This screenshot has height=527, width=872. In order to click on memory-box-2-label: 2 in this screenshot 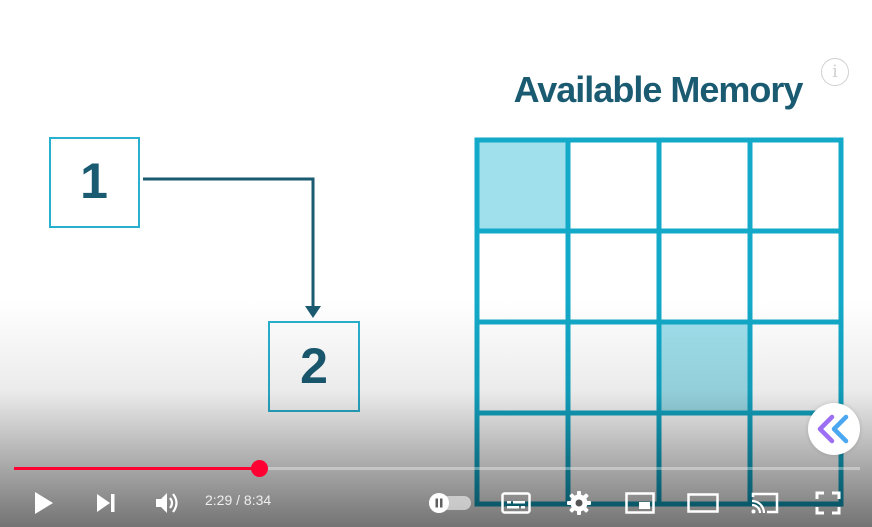, I will do `click(314, 366)`.